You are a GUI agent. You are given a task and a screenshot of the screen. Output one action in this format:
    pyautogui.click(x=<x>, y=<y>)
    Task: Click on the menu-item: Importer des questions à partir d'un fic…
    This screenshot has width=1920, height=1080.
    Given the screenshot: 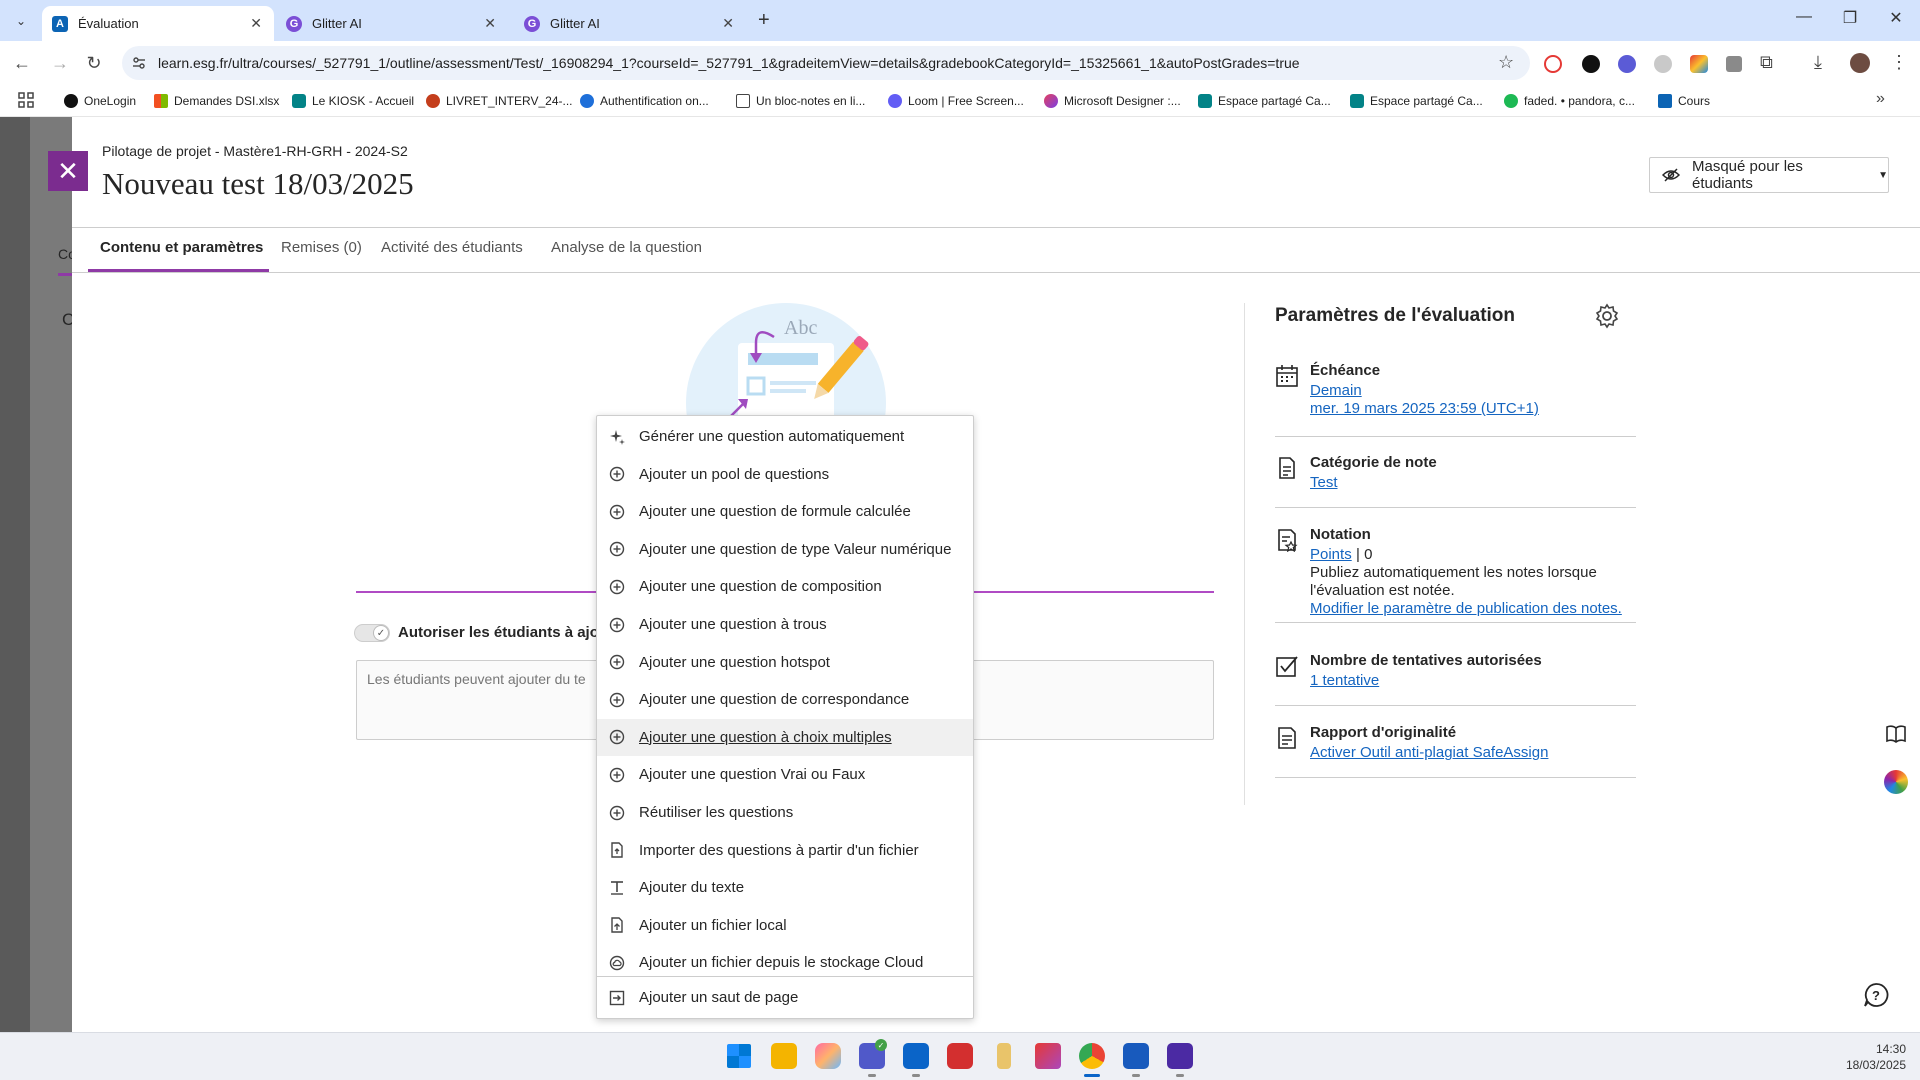 What is the action you would take?
    pyautogui.click(x=785, y=850)
    